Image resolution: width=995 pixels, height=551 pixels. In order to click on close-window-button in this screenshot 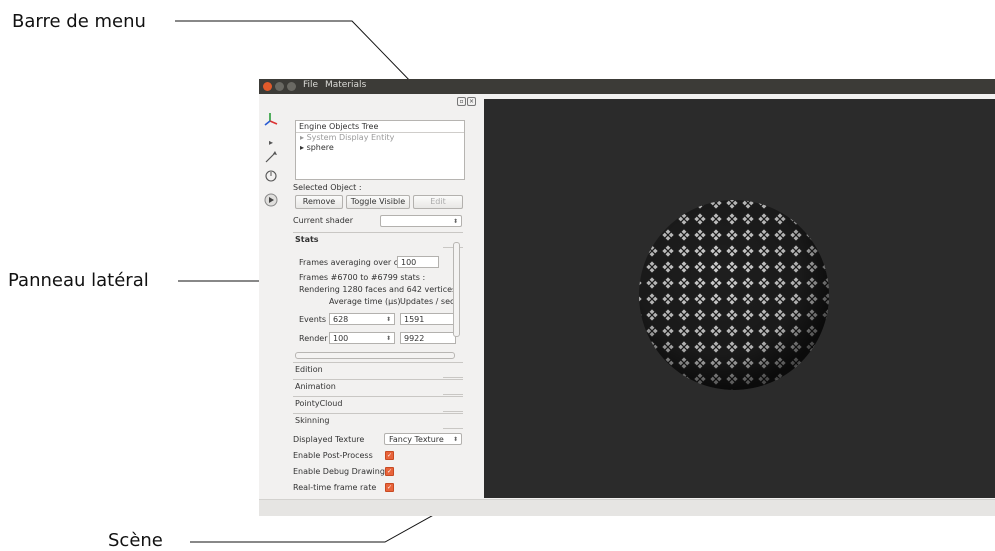, I will do `click(267, 86)`.